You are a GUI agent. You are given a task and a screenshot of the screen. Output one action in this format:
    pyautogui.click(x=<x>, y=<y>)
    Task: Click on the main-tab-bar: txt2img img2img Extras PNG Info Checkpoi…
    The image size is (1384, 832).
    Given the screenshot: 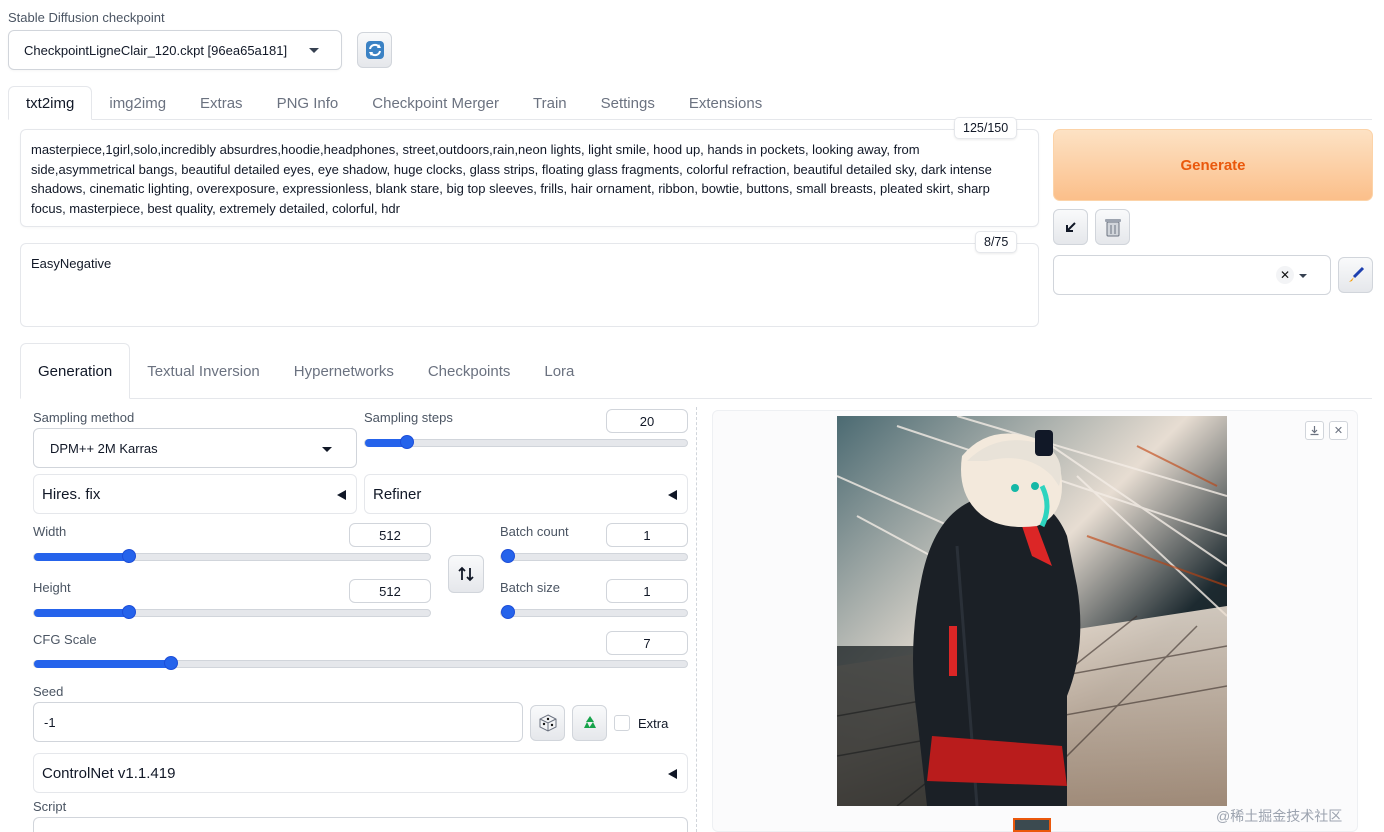 What is the action you would take?
    pyautogui.click(x=690, y=103)
    